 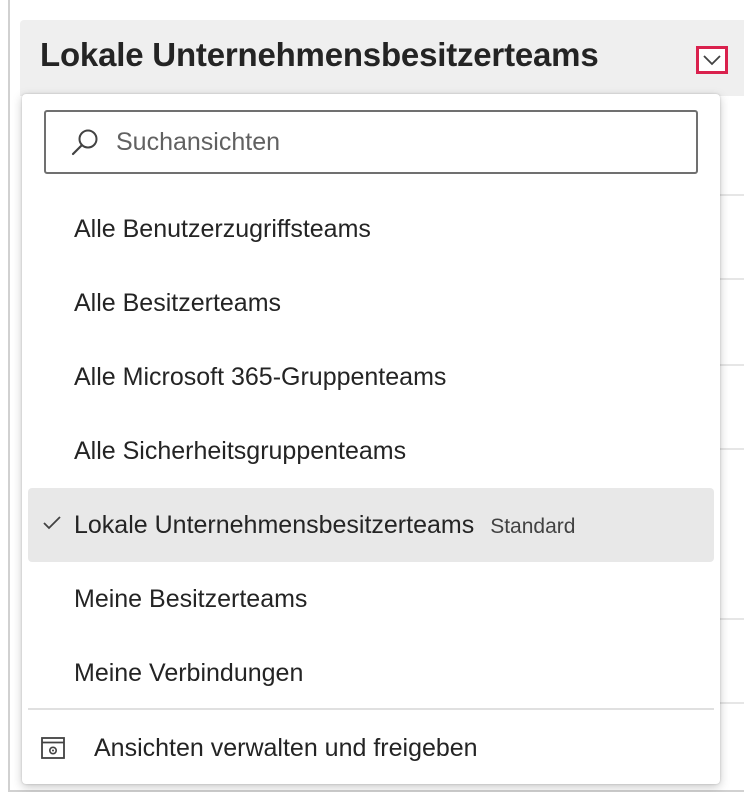 I want to click on view-item-alle-microsoft-365-gruppenteams: Alle Microsoft 365-Gruppenteams, so click(x=371, y=377).